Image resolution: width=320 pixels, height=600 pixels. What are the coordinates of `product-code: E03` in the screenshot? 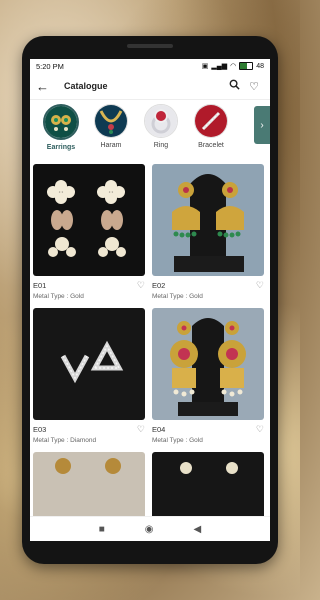 It's located at (40, 429).